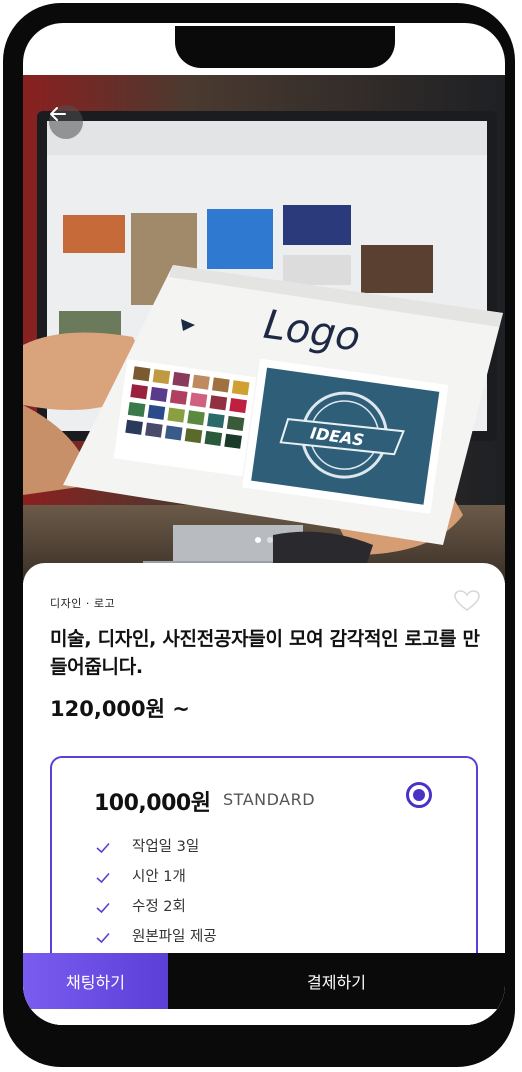 The width and height of the screenshot is (522, 1072). I want to click on feature-label: 원본파일 제공, so click(174, 937).